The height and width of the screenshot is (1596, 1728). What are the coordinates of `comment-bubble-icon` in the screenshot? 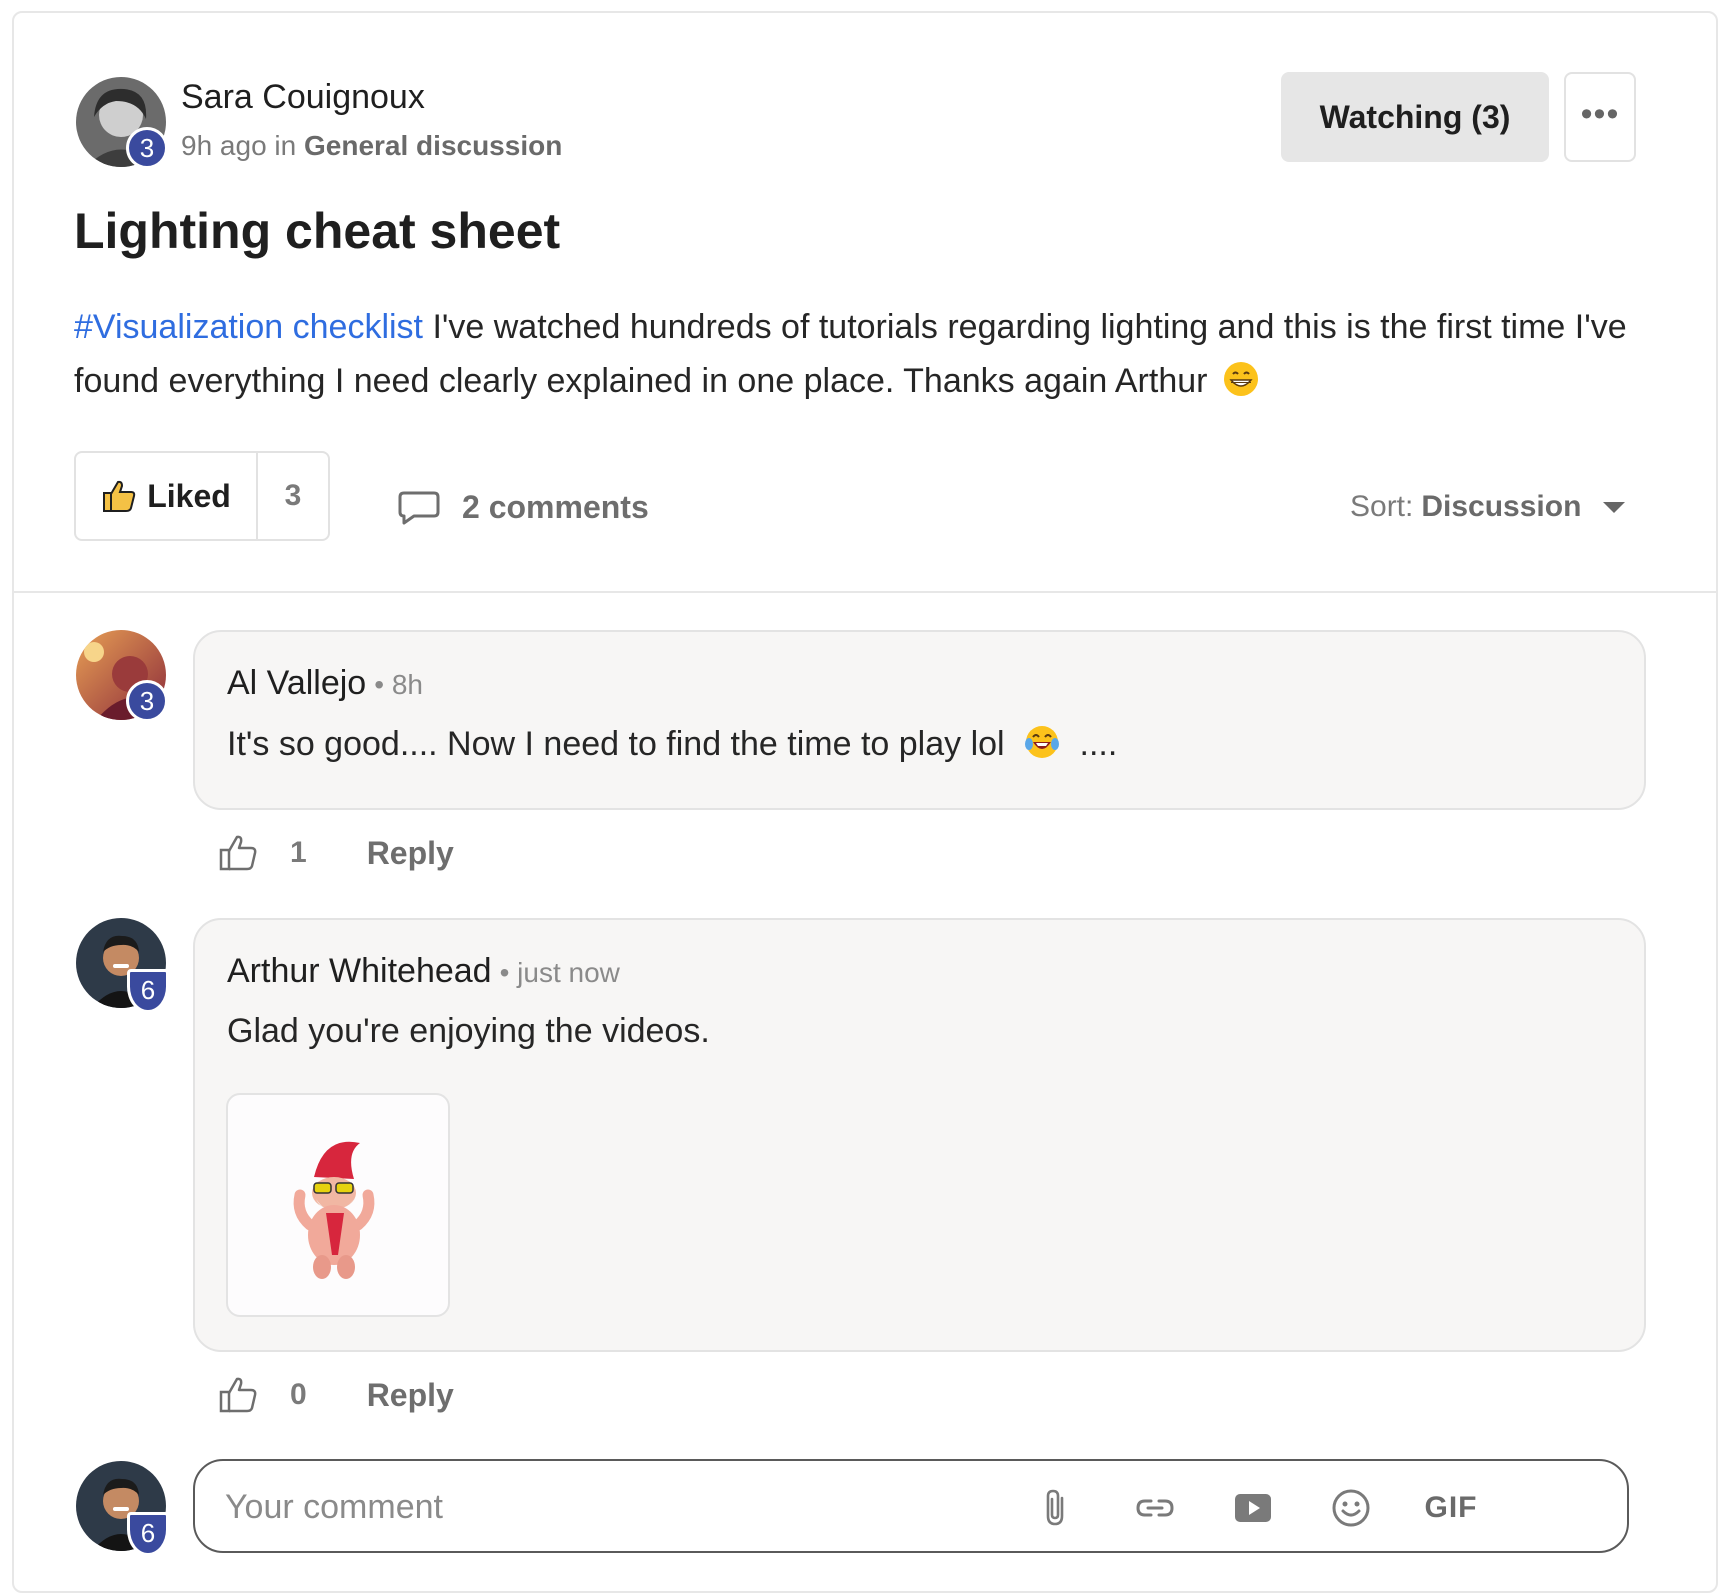 It's located at (419, 507).